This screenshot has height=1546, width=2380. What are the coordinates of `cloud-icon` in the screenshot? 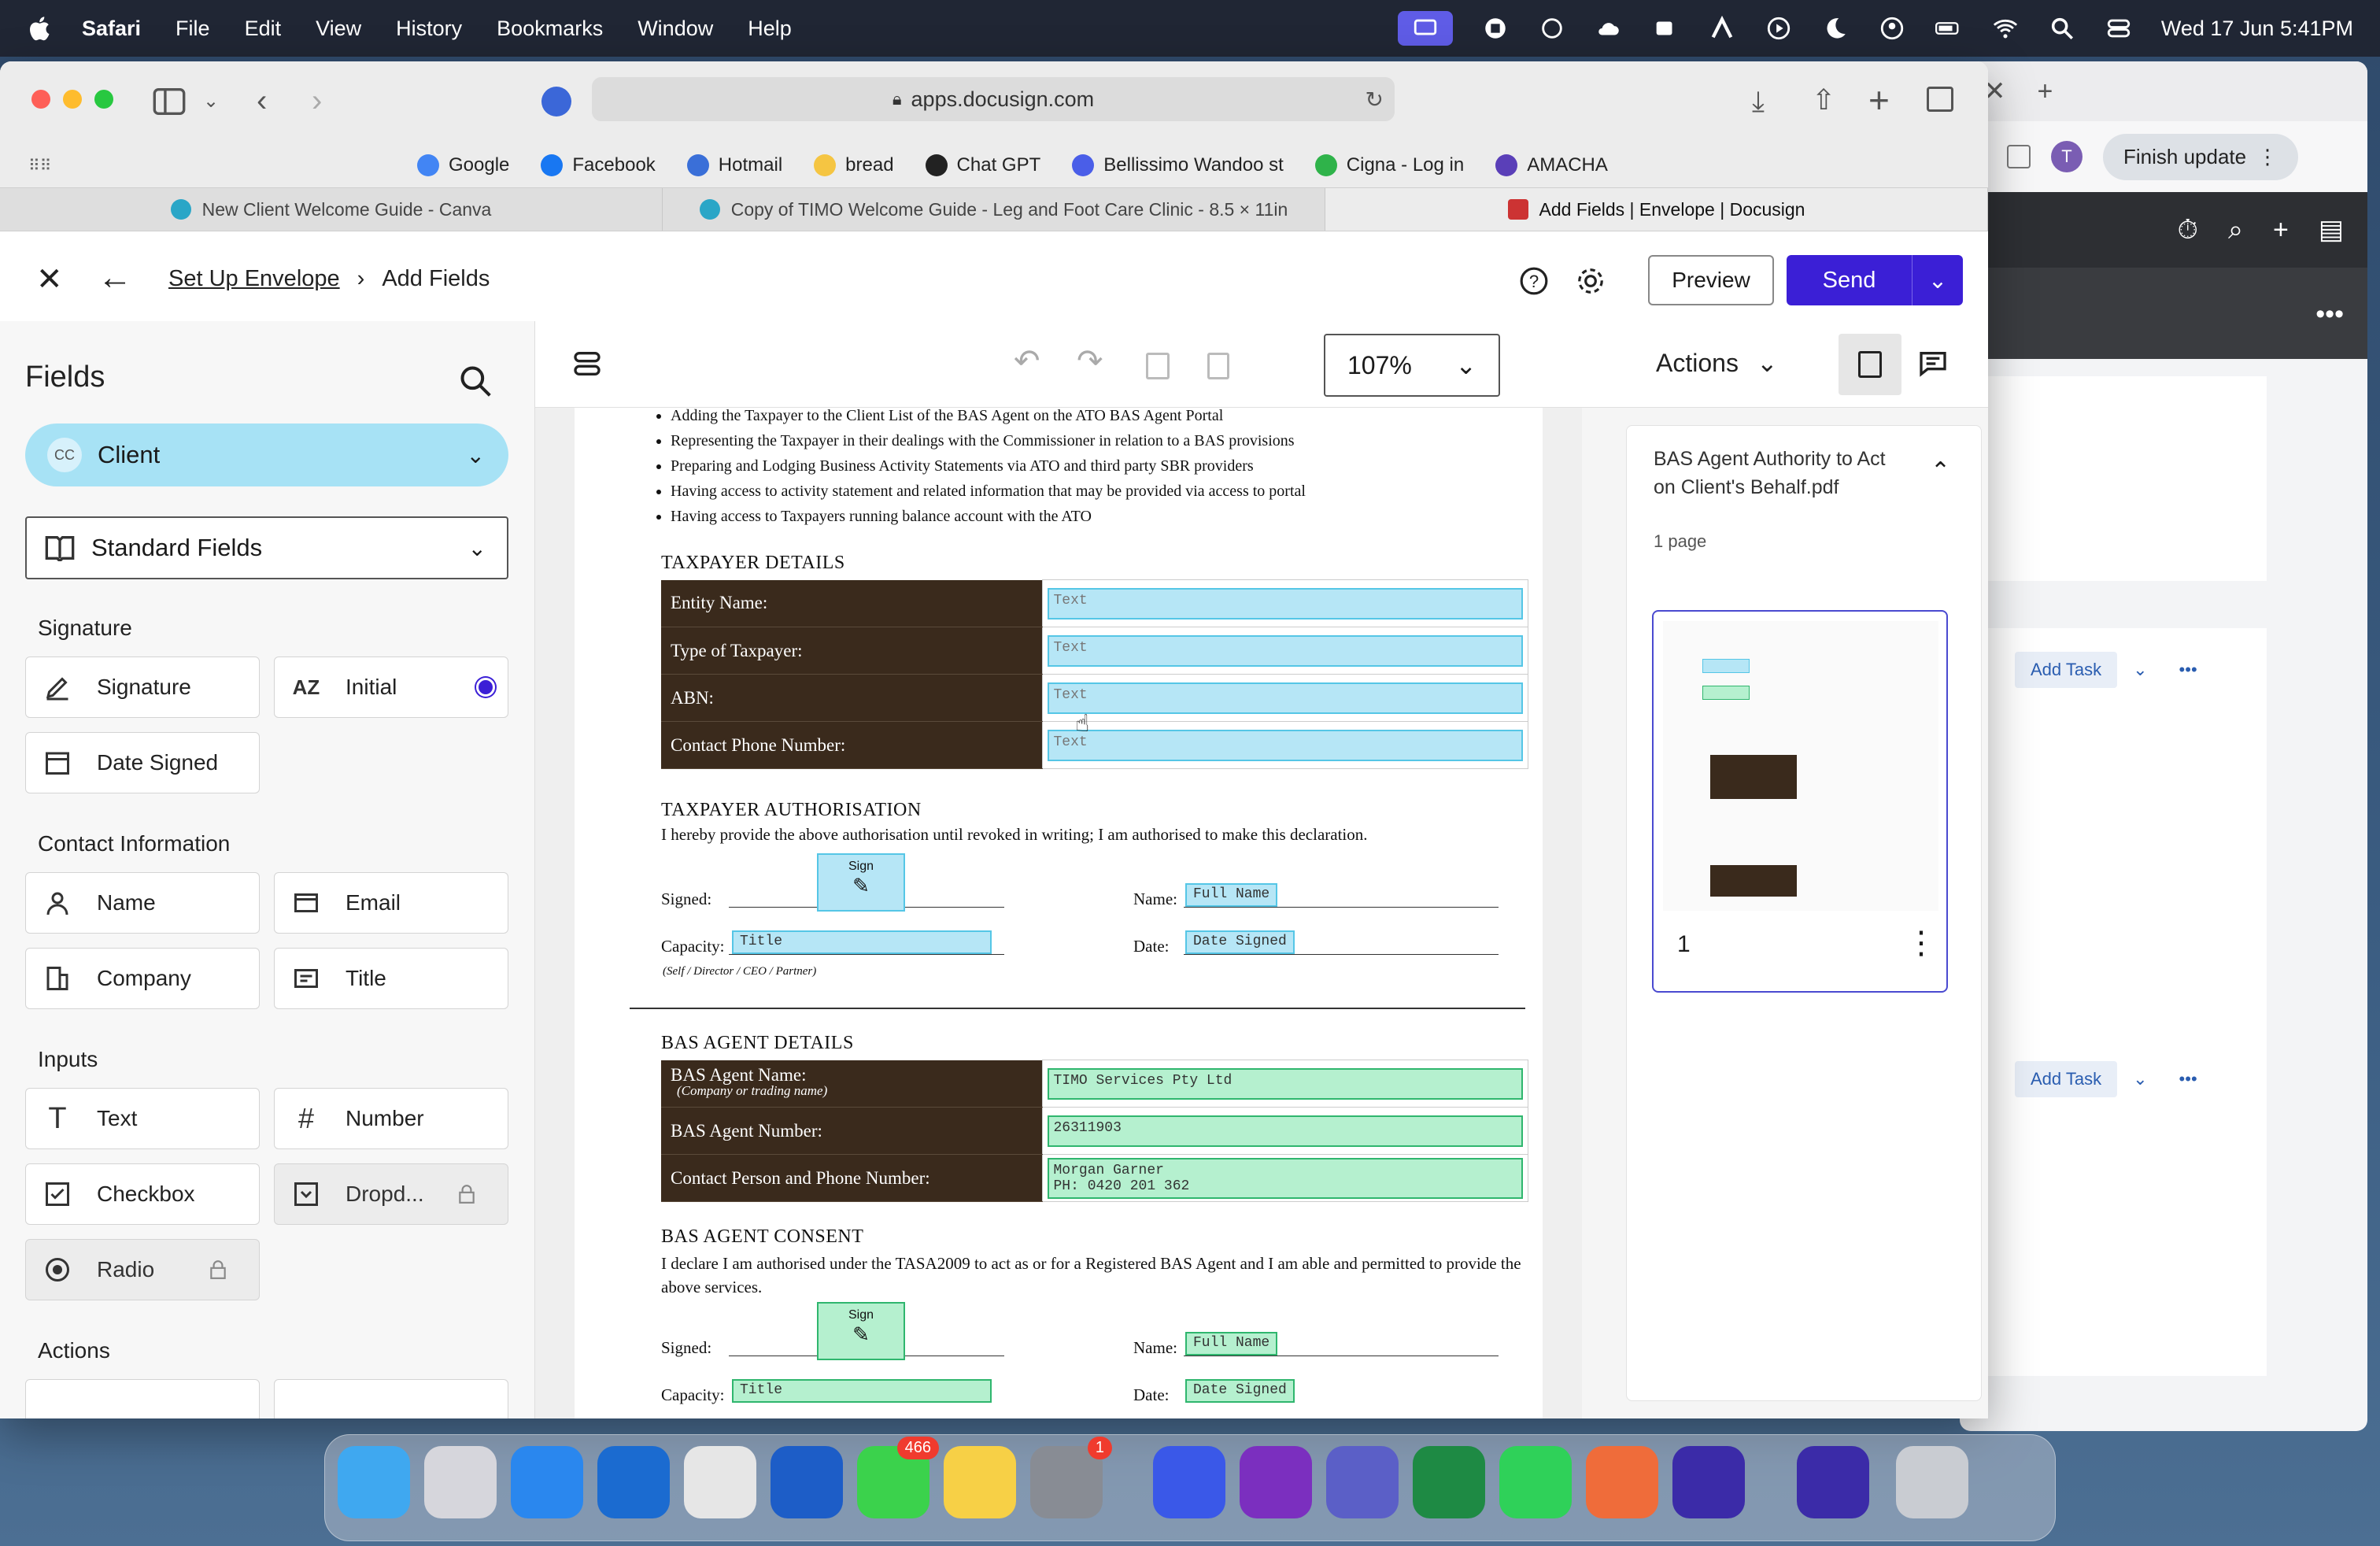 It's located at (1609, 28).